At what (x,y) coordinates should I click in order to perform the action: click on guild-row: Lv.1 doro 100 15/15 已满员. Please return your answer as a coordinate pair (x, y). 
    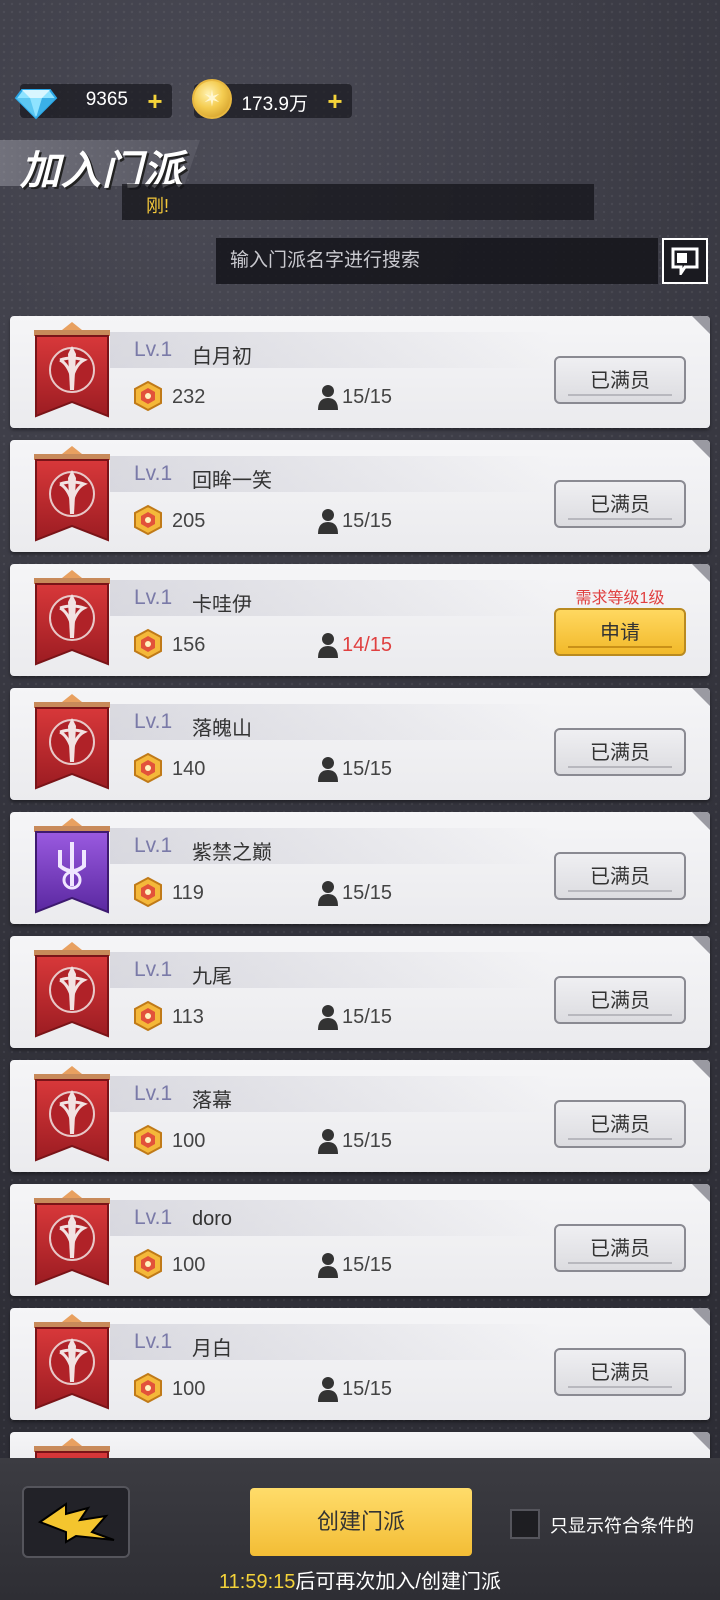
    Looking at the image, I should click on (360, 1240).